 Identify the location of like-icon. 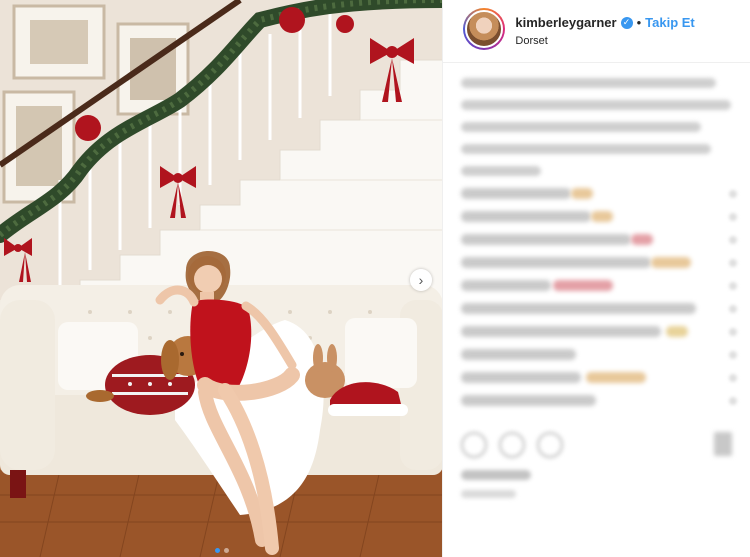
(474, 445).